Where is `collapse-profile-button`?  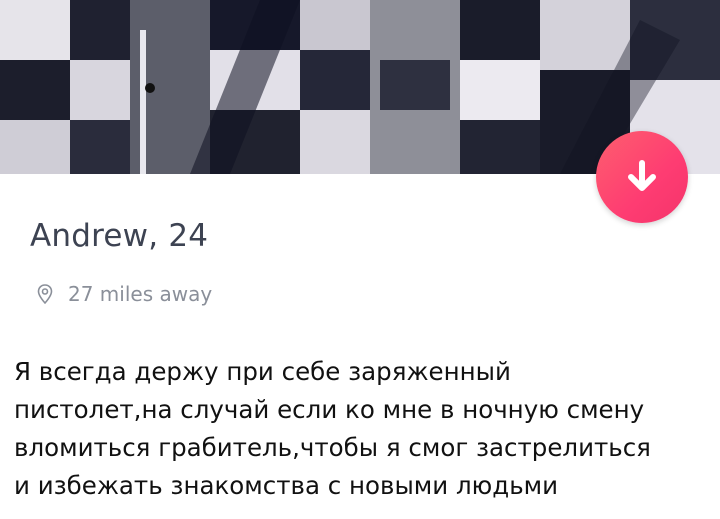 collapse-profile-button is located at coordinates (642, 177).